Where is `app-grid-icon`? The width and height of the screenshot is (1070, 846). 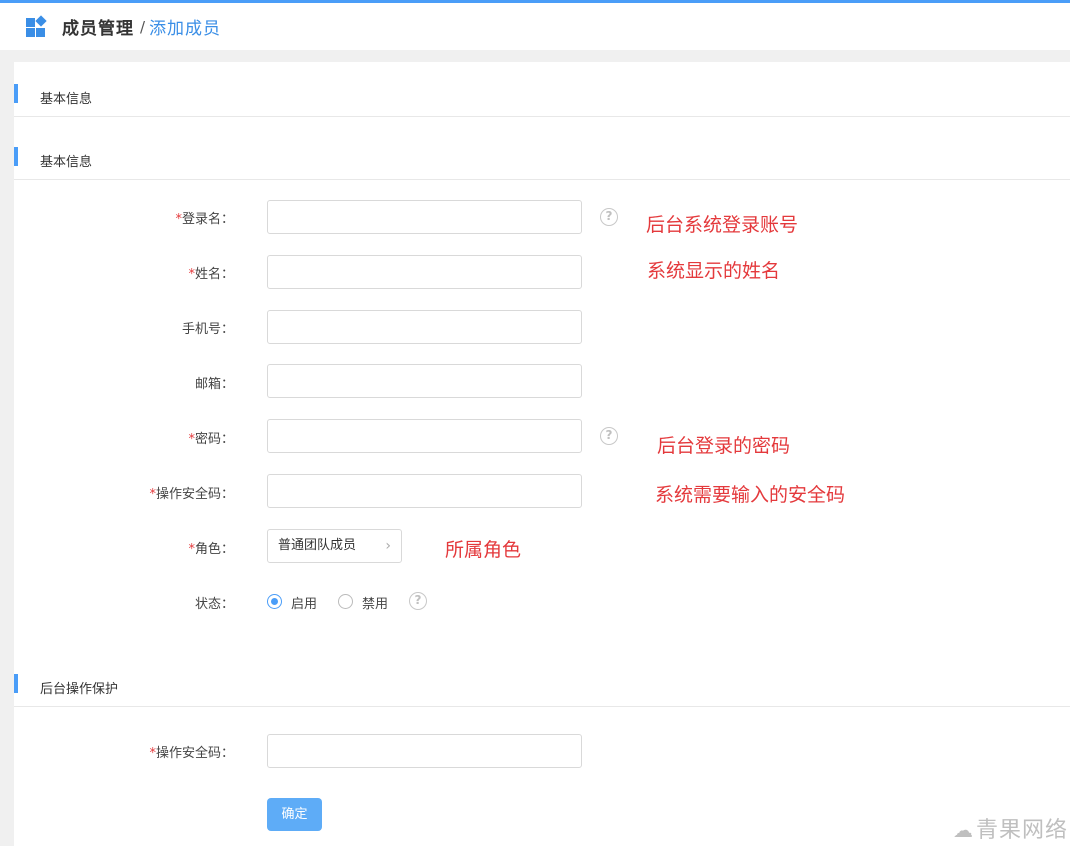
app-grid-icon is located at coordinates (37, 26).